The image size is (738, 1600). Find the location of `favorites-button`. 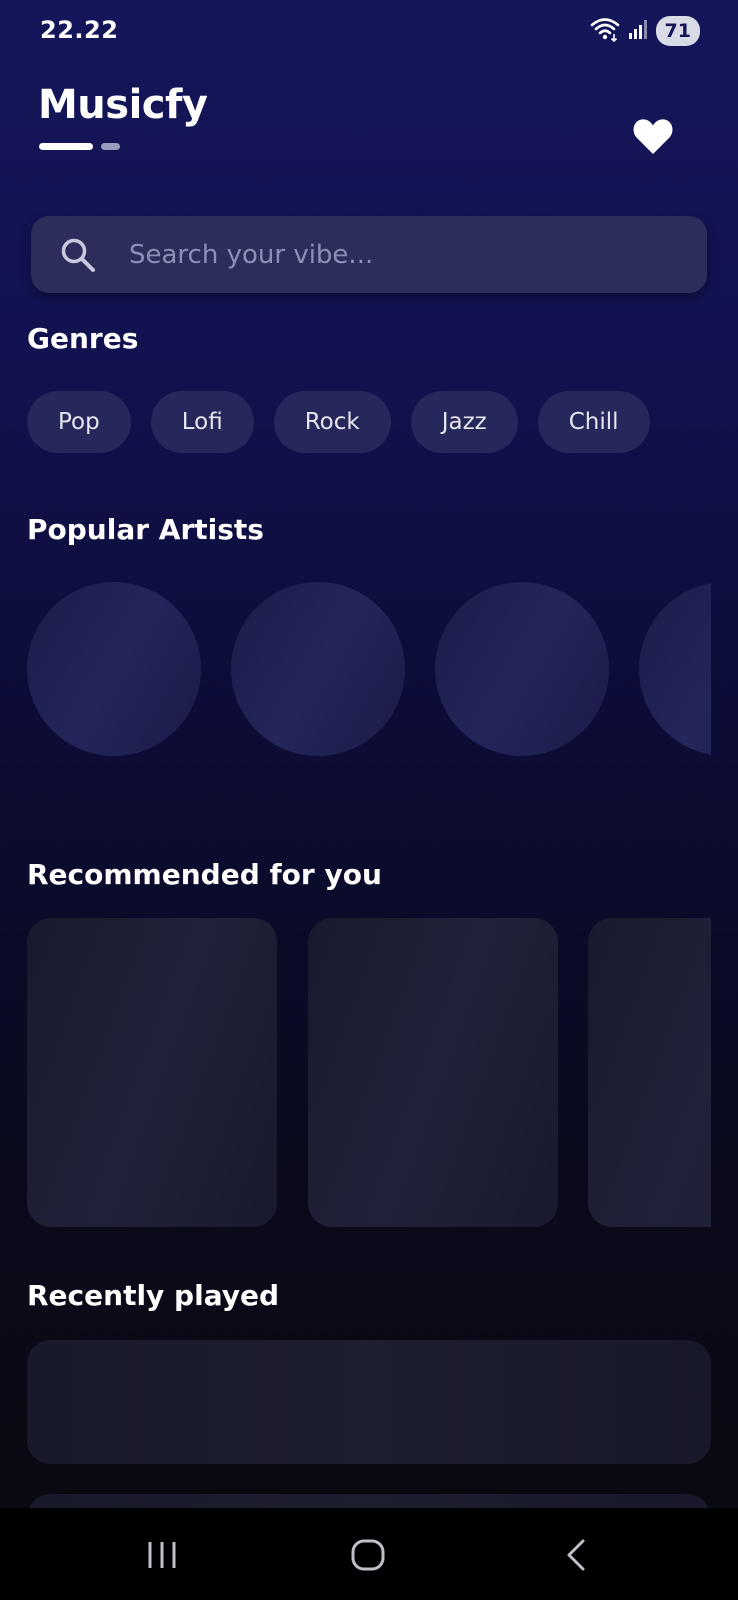

favorites-button is located at coordinates (653, 136).